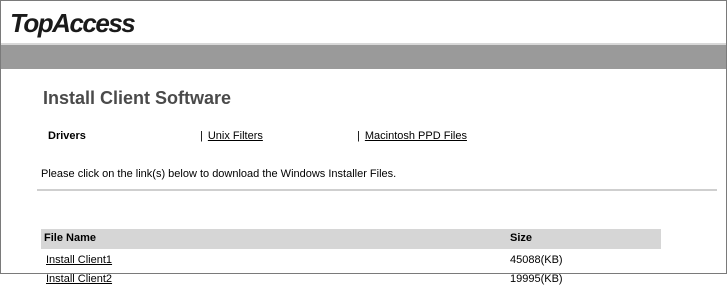  What do you see at coordinates (79, 260) in the screenshot?
I see `file-download-link: Install Client1` at bounding box center [79, 260].